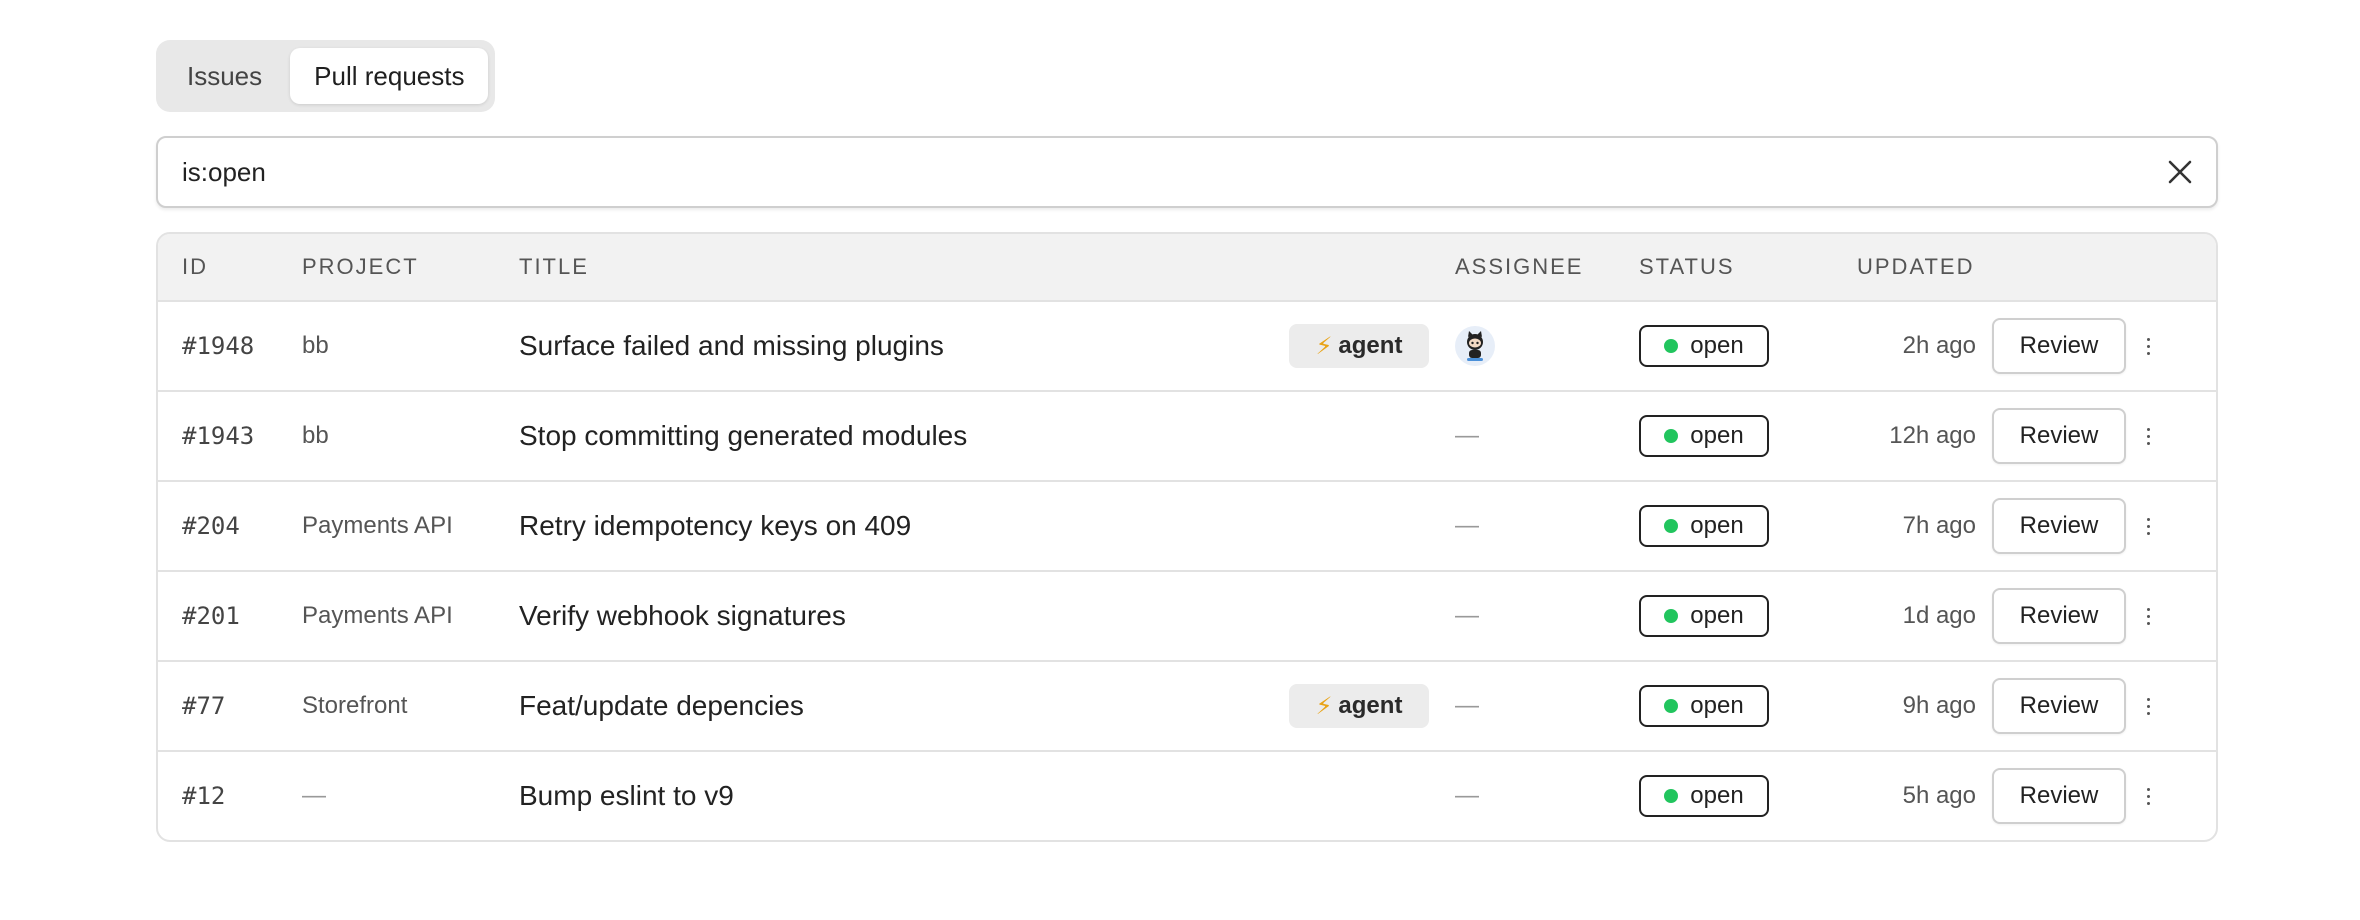 This screenshot has height=920, width=2360. What do you see at coordinates (715, 526) in the screenshot?
I see `row-title: Retry idempotency keys on 409` at bounding box center [715, 526].